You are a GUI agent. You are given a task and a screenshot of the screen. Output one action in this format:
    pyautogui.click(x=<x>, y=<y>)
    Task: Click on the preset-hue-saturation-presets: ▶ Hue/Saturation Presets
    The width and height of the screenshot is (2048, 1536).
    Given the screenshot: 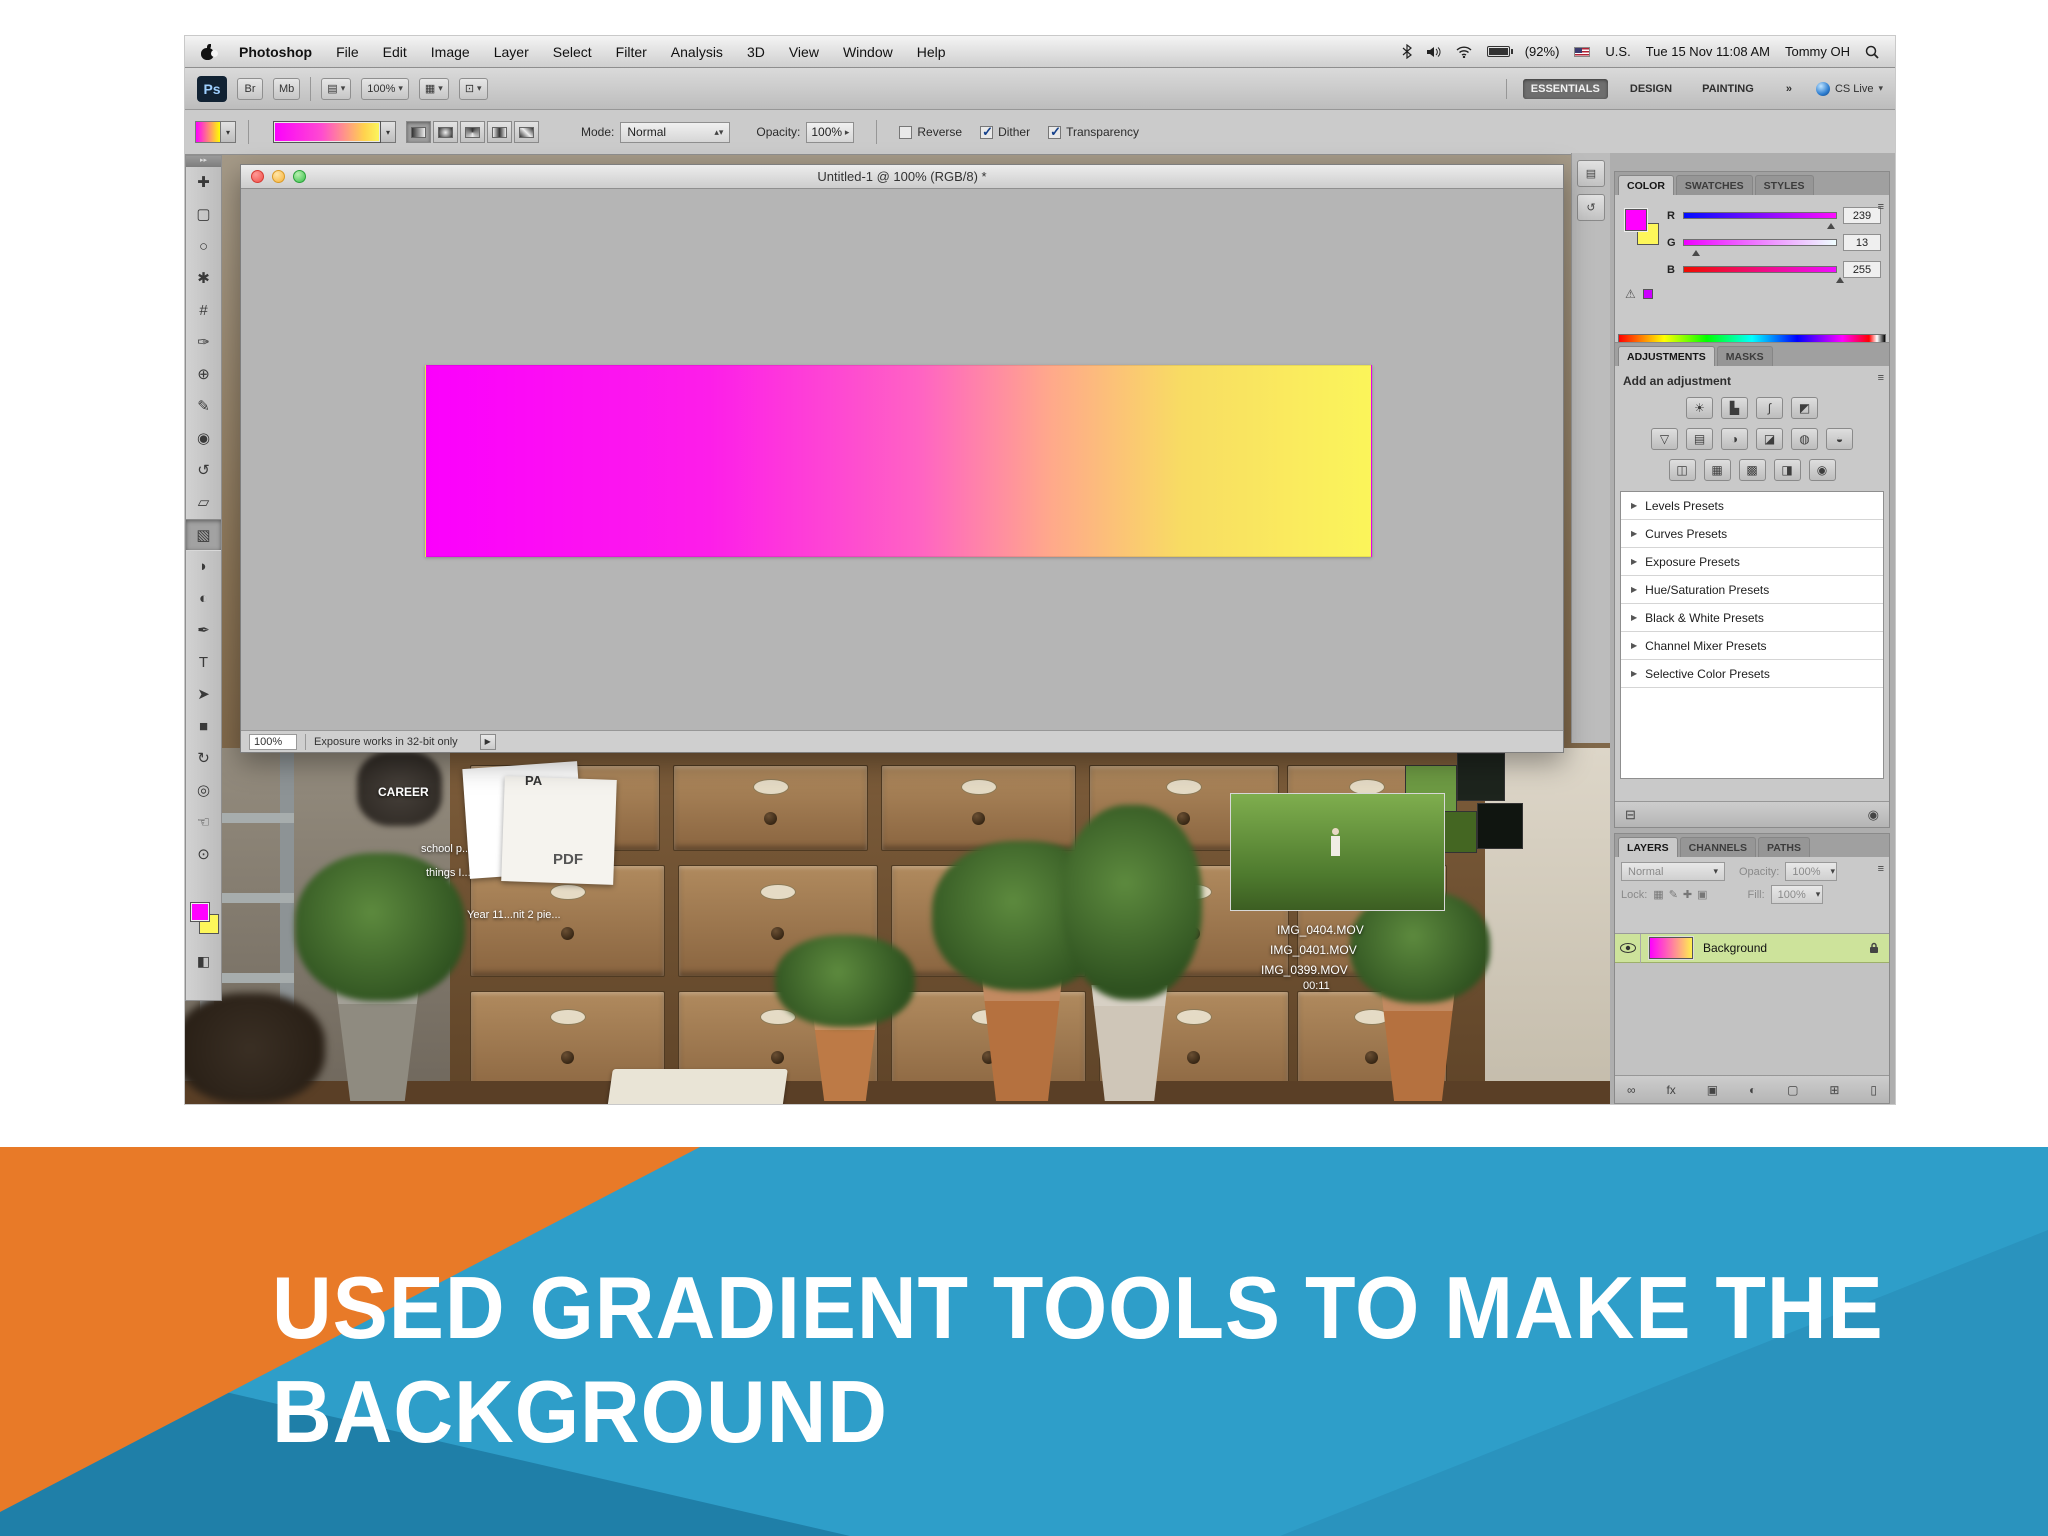 What is the action you would take?
    pyautogui.click(x=1752, y=590)
    